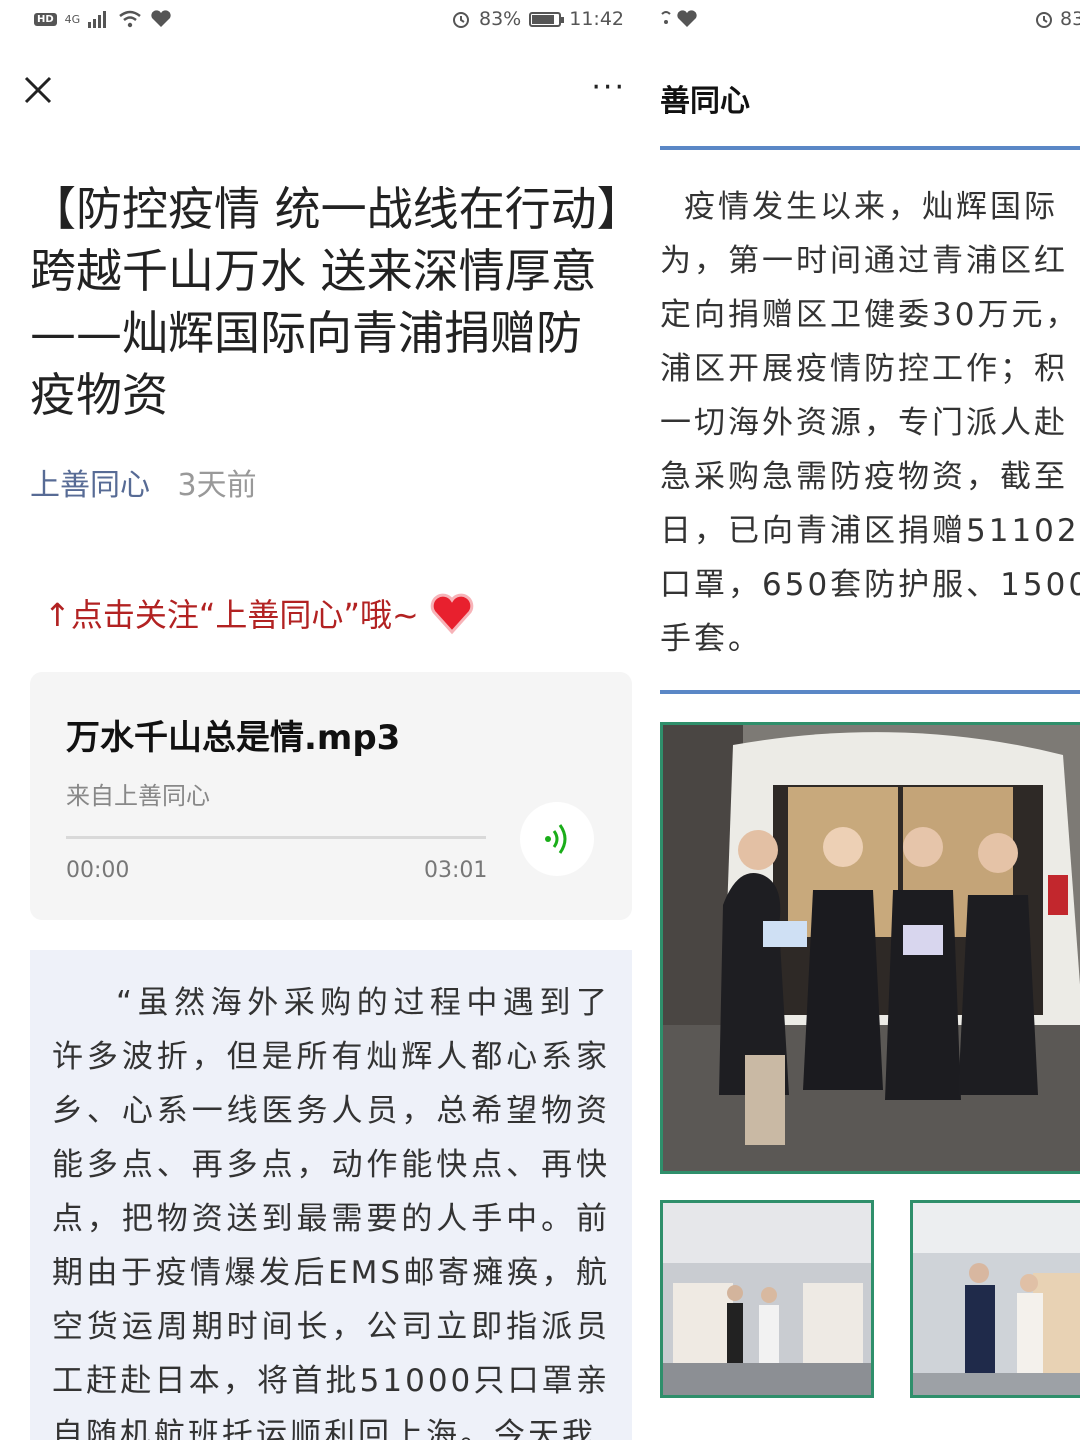  What do you see at coordinates (325, 21) in the screenshot?
I see `status-bar: HD 4G 83% 11:42` at bounding box center [325, 21].